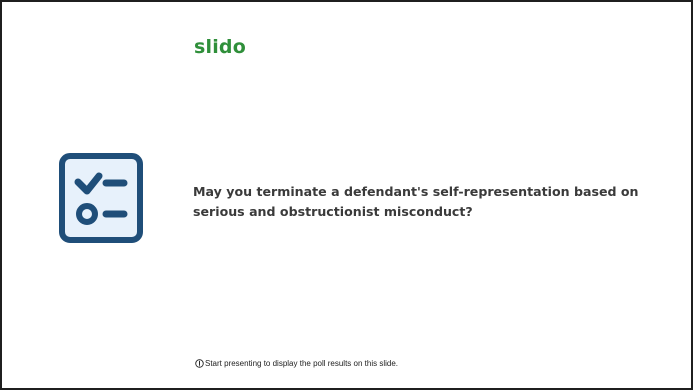 The height and width of the screenshot is (390, 693). What do you see at coordinates (220, 47) in the screenshot?
I see `slido-logo: slido` at bounding box center [220, 47].